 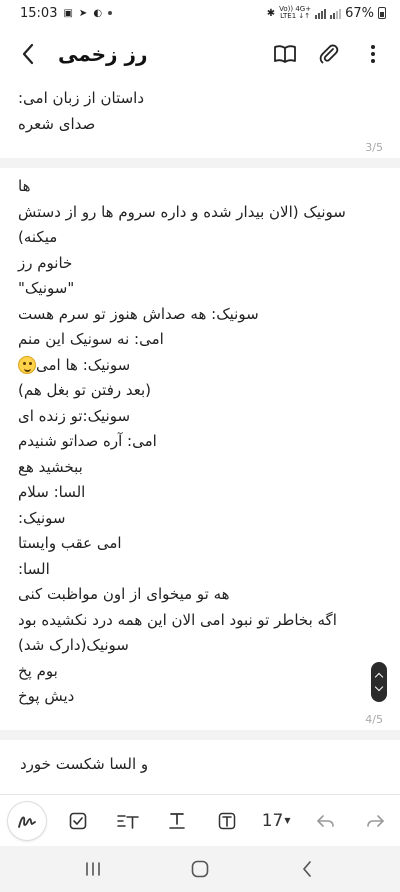 What do you see at coordinates (38, 237) in the screenshot?
I see `text-line: میکنه)` at bounding box center [38, 237].